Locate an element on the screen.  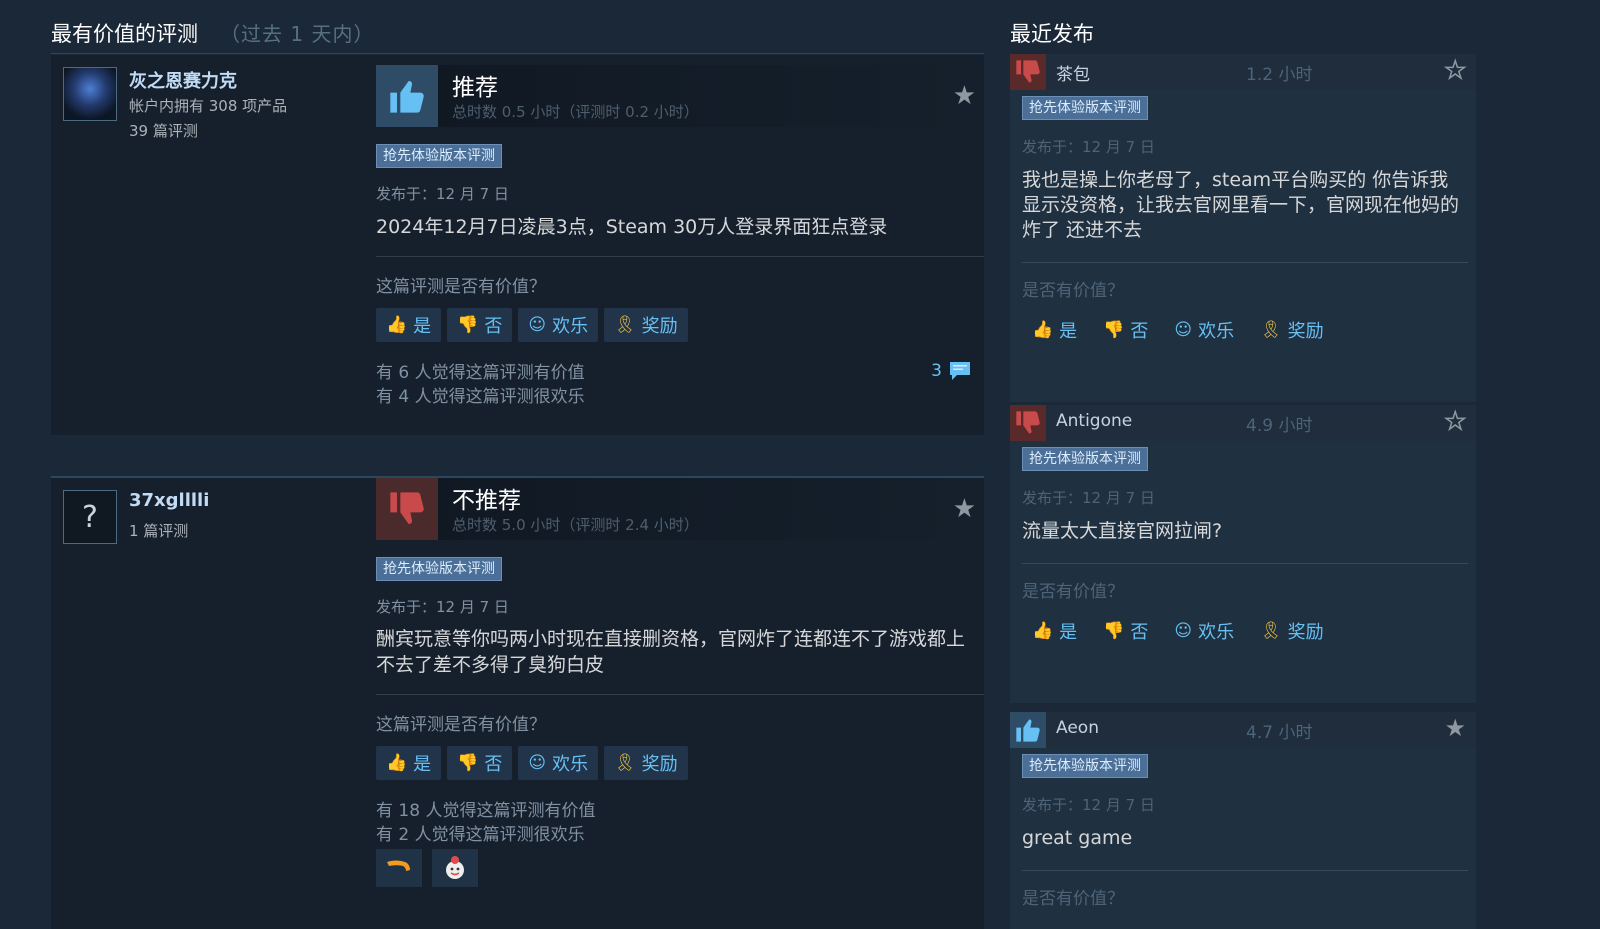
recent-review-header: Antigone 4.9 小时 ★ is located at coordinates (1243, 423).